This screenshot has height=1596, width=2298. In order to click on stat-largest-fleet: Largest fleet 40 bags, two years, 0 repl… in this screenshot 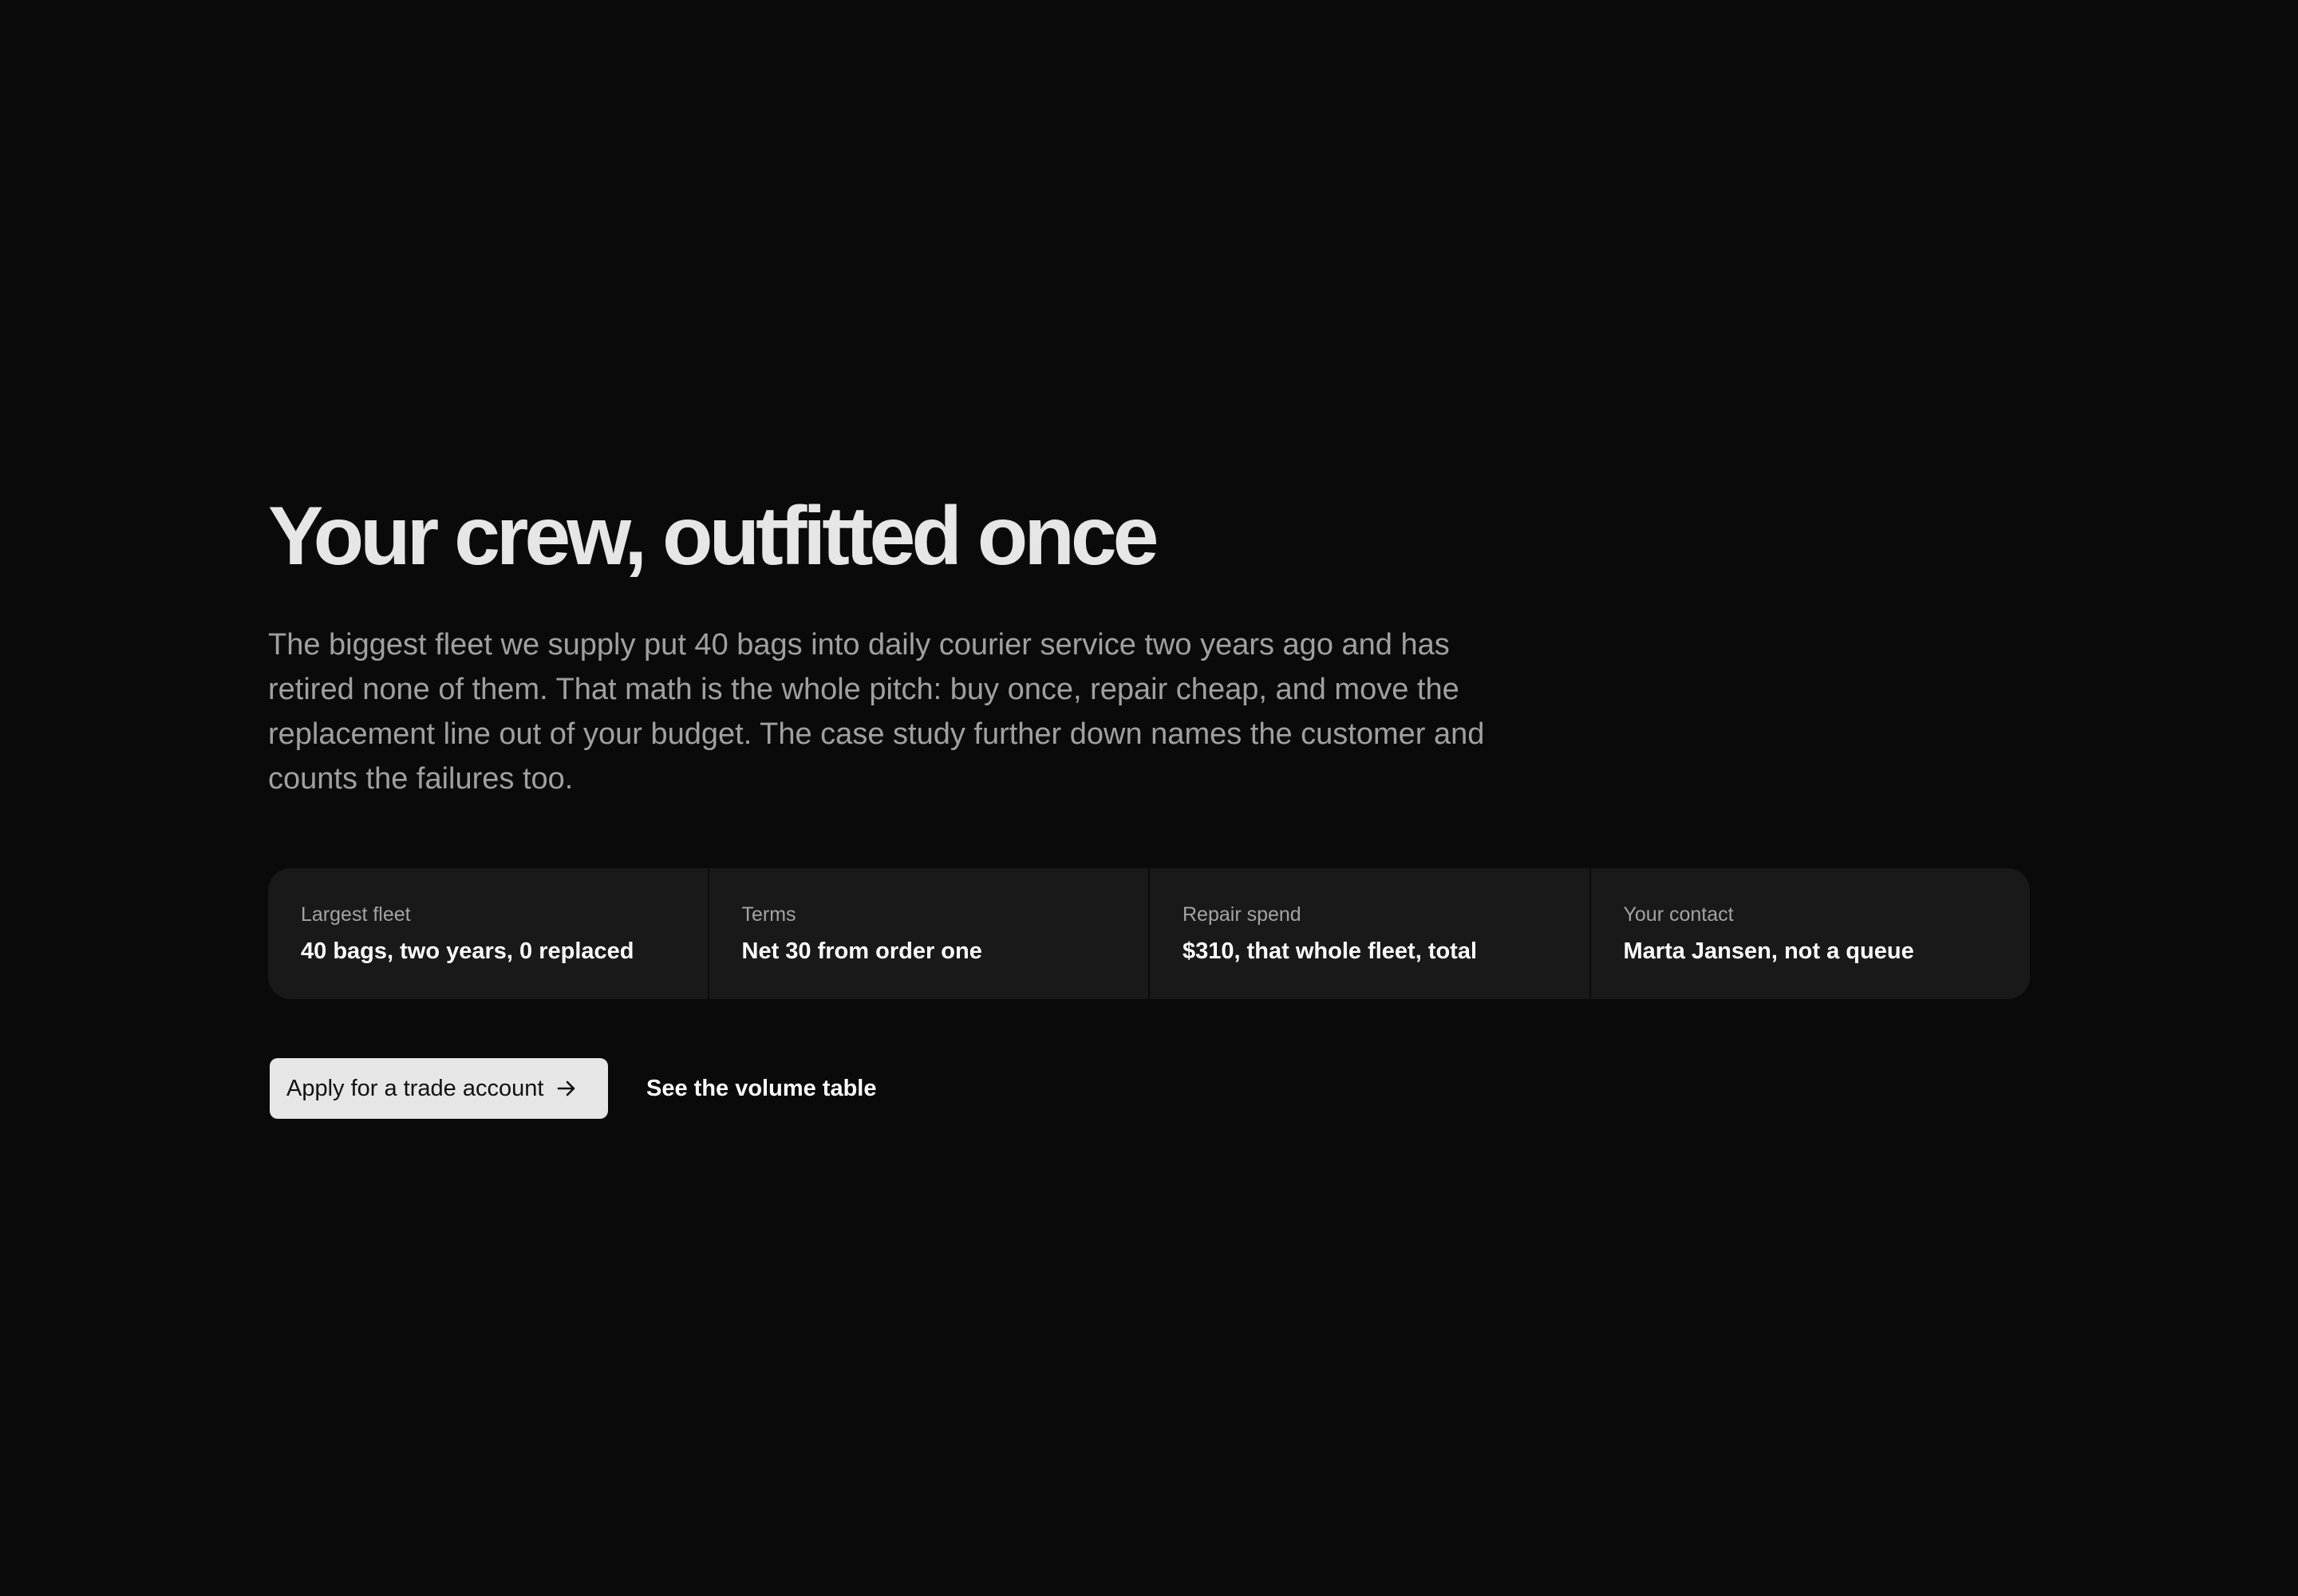, I will do `click(488, 933)`.